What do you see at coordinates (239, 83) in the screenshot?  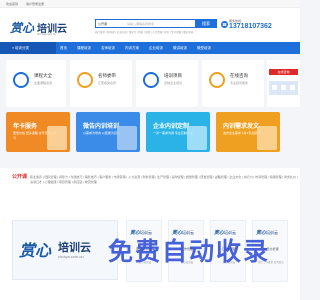 I see `card-subtitle: 专业顾问服务` at bounding box center [239, 83].